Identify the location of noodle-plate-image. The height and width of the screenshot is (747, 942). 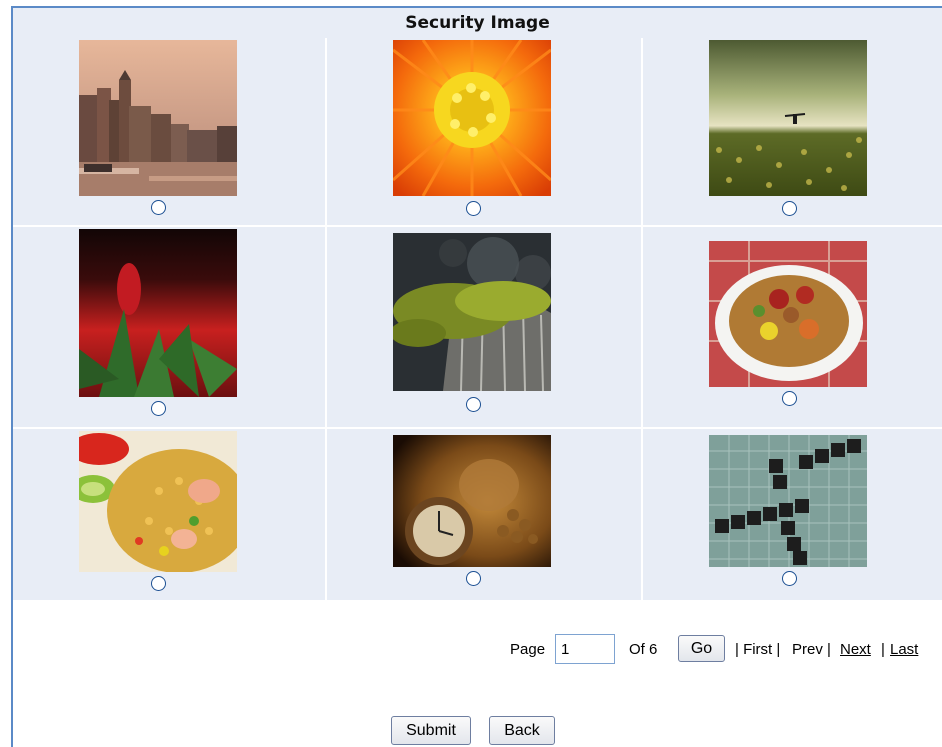
(788, 314).